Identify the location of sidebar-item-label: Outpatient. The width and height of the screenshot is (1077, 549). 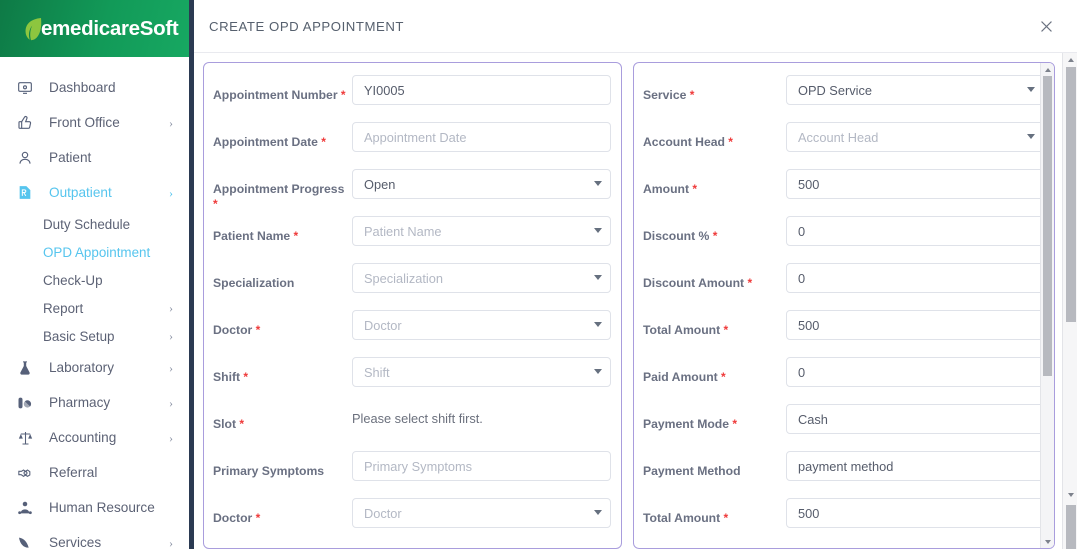
(80, 192).